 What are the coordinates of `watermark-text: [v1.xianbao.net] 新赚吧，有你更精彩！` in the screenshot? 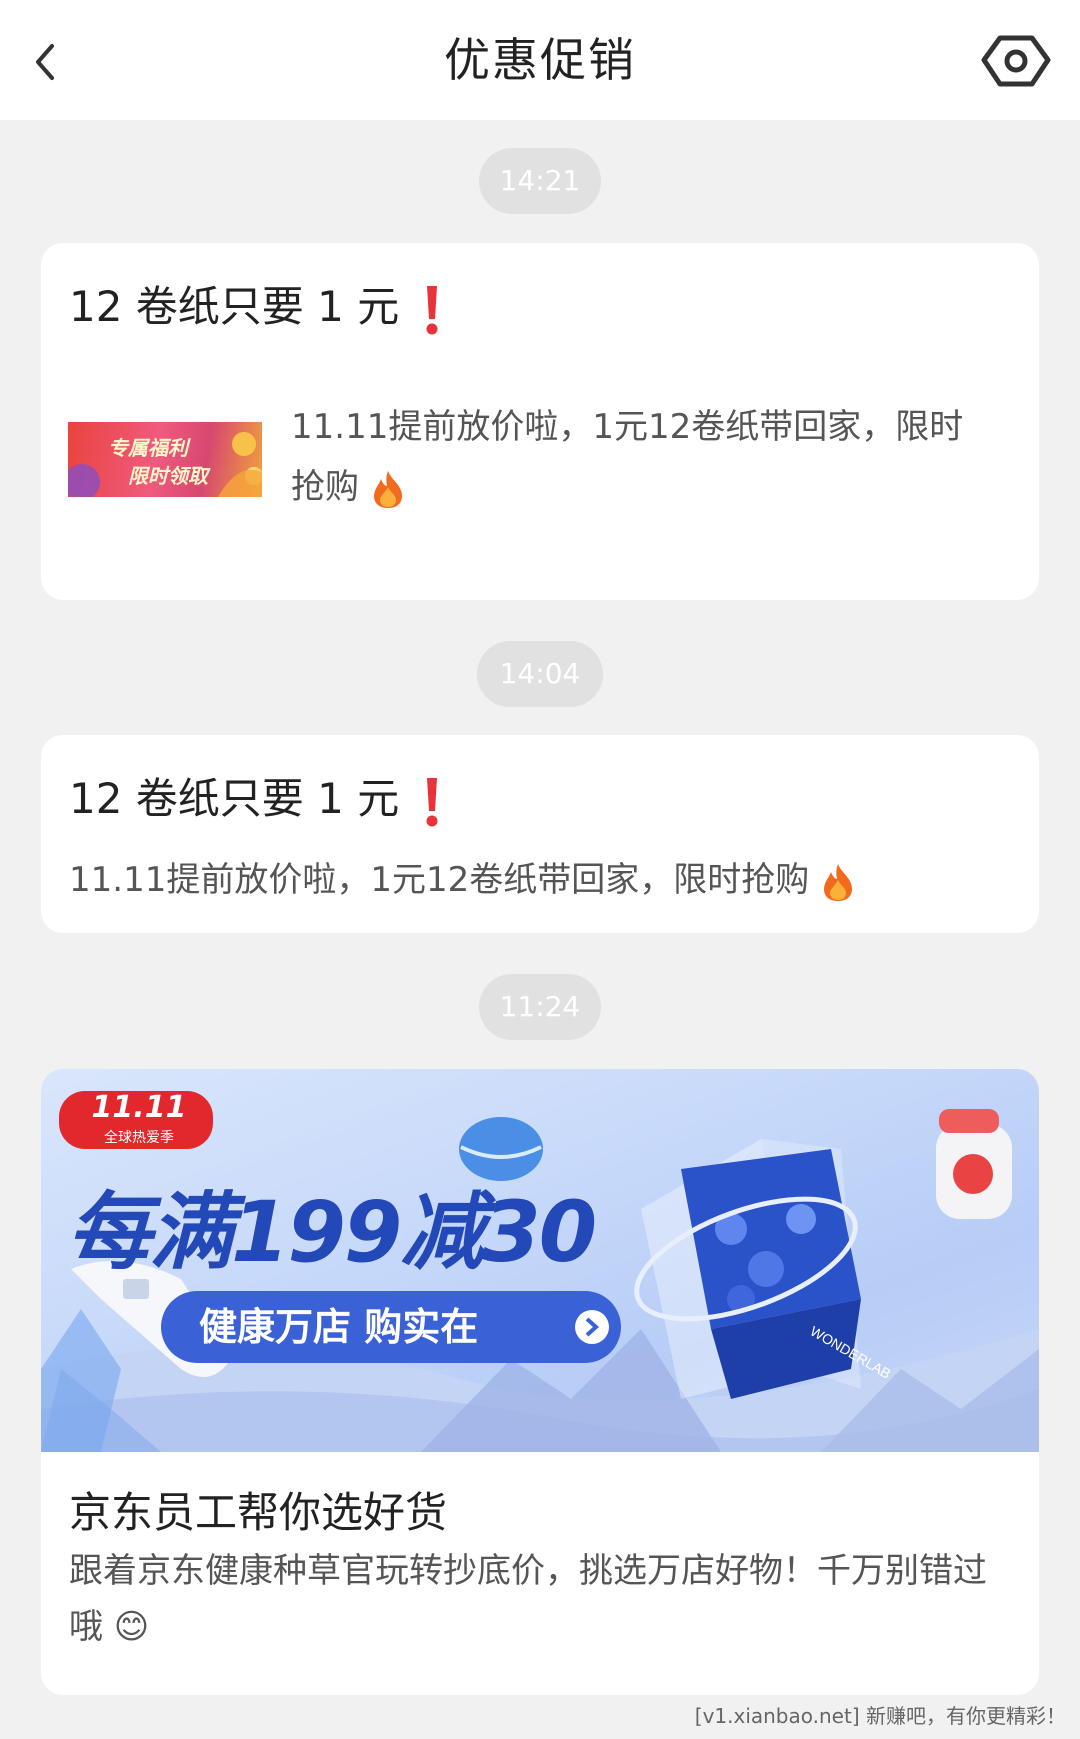 It's located at (880, 1716).